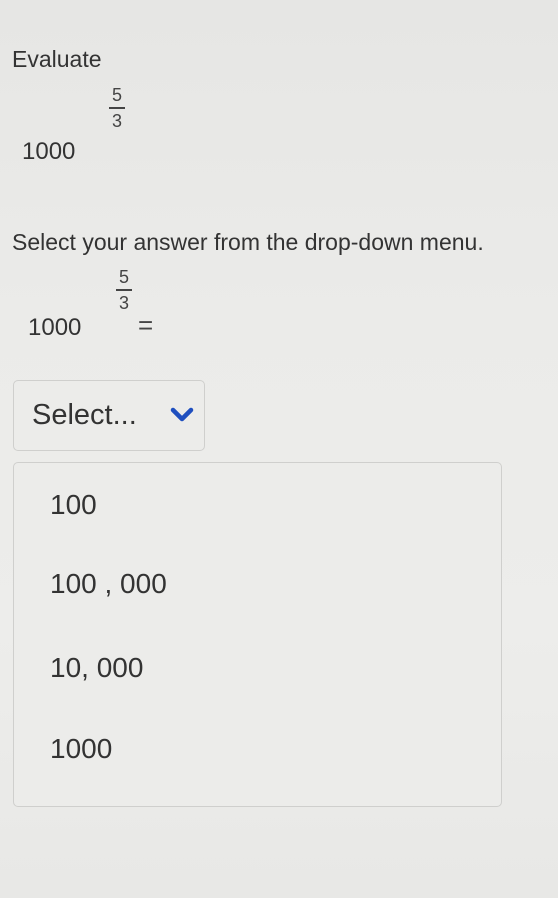 The height and width of the screenshot is (898, 558). Describe the element at coordinates (116, 120) in the screenshot. I see `exponent-denominator: 3` at that location.